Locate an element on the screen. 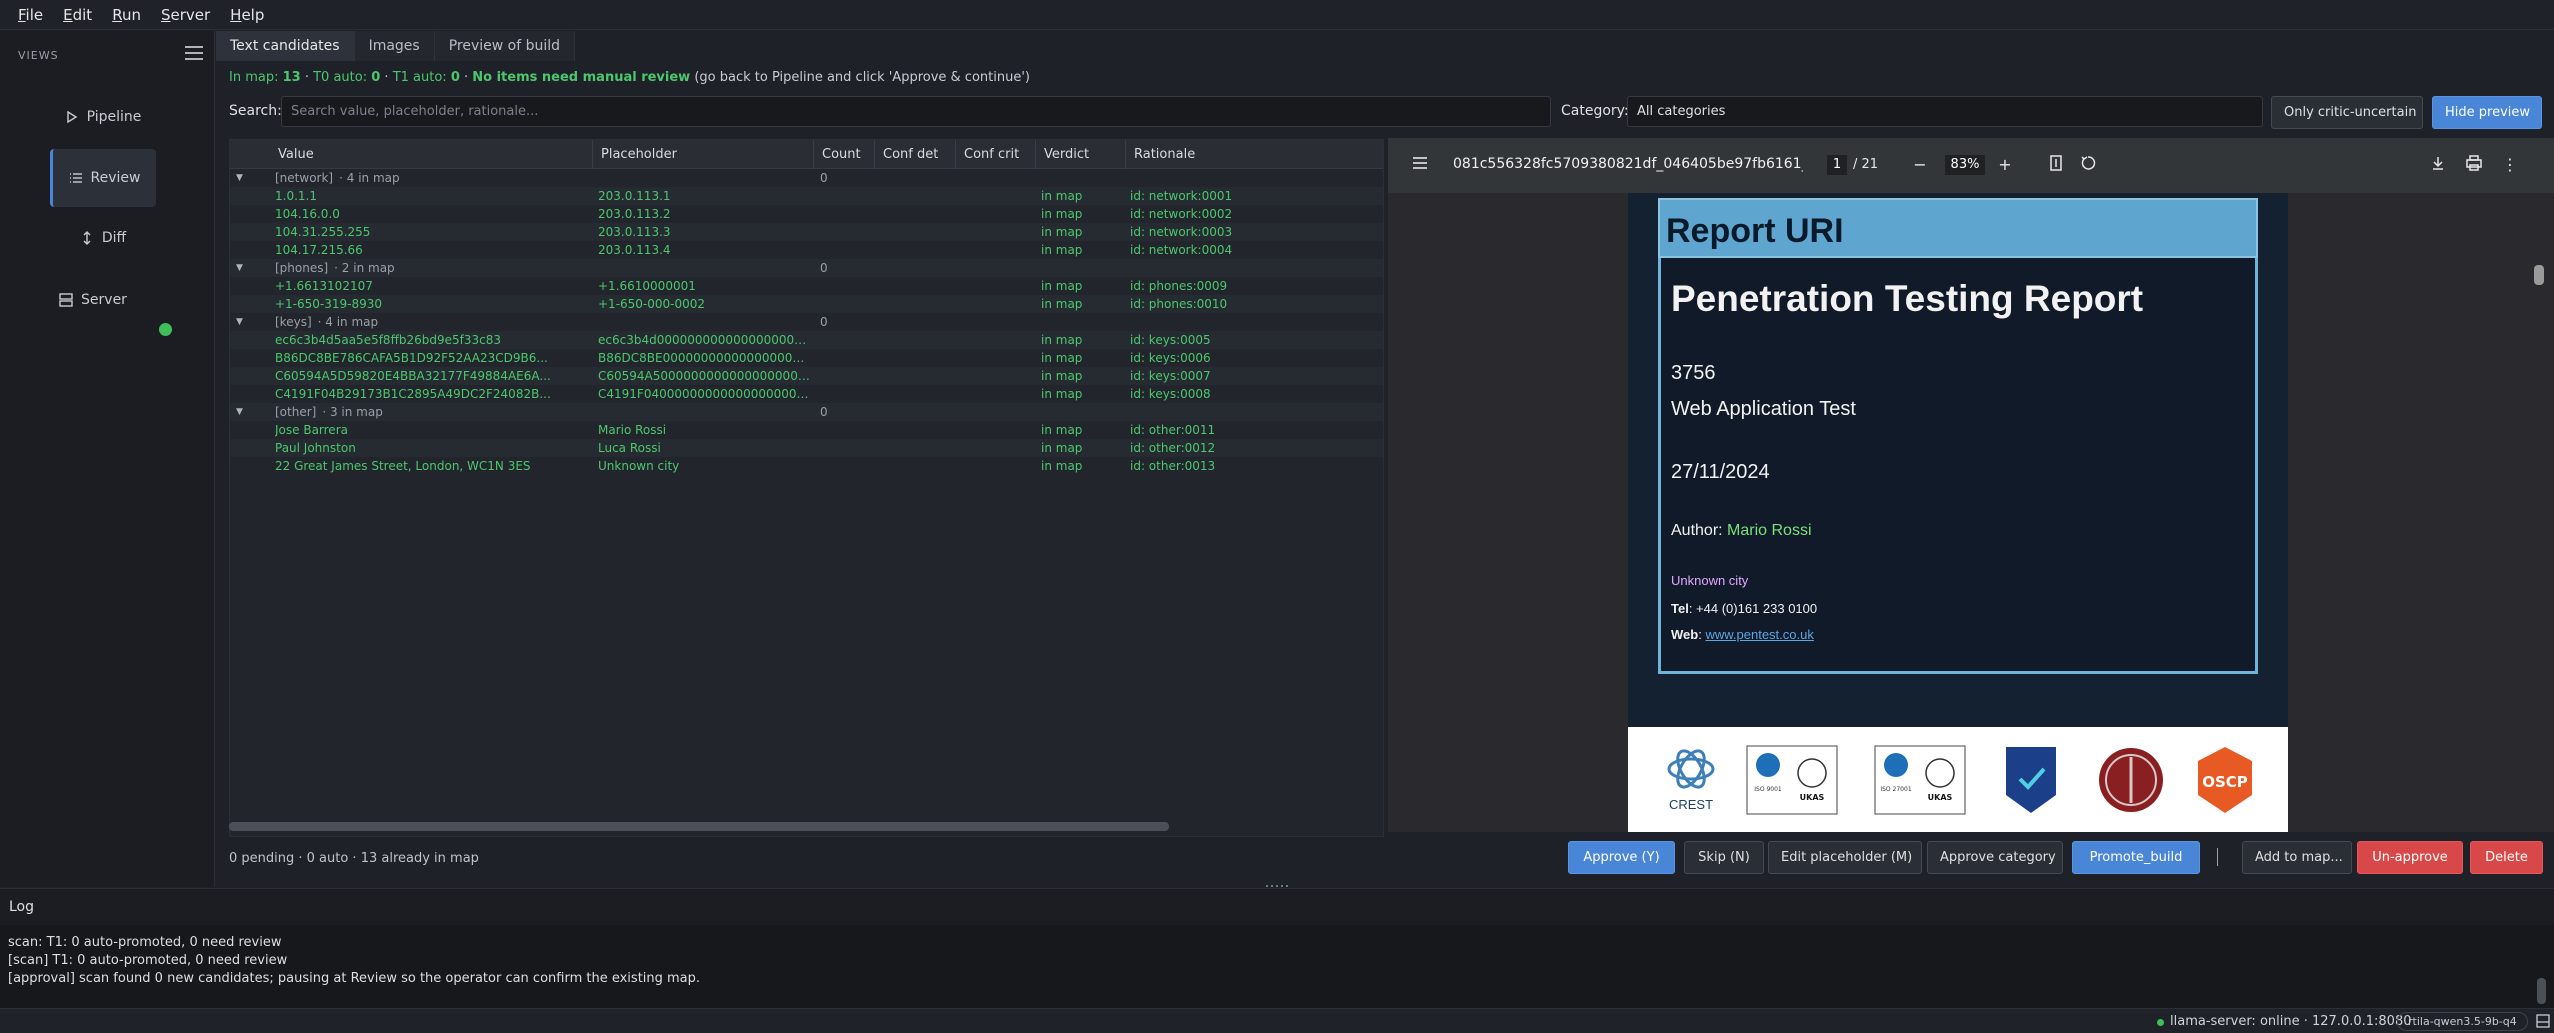 The image size is (2554, 1033). hamburger-menu-icon is located at coordinates (194, 54).